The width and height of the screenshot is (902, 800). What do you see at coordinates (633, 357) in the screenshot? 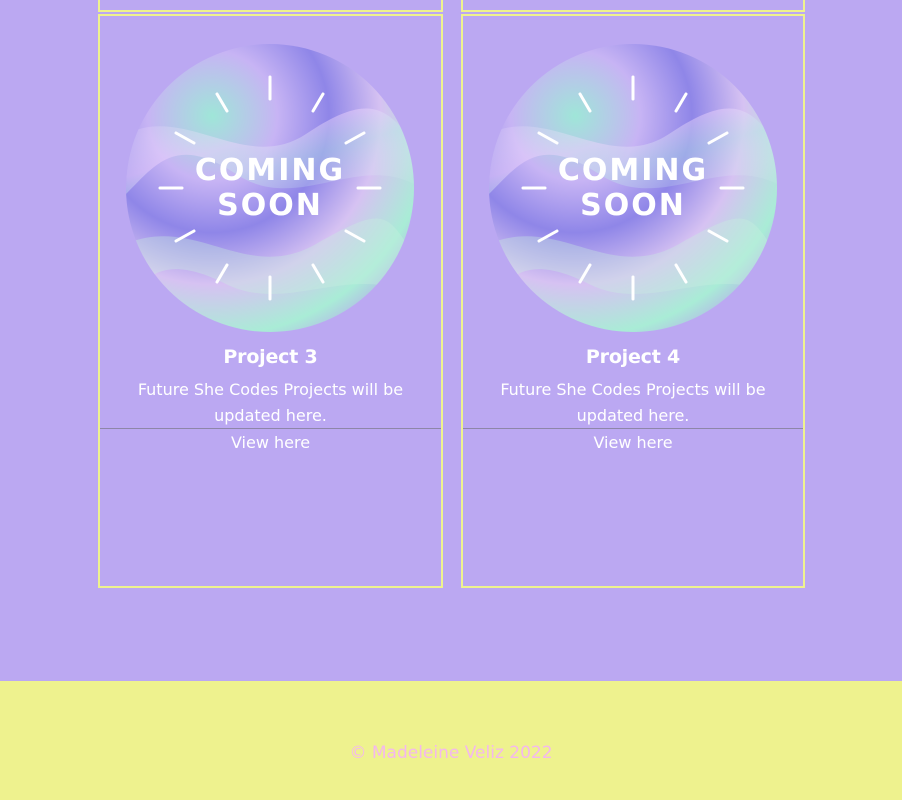
I see `project-title: Project 4` at bounding box center [633, 357].